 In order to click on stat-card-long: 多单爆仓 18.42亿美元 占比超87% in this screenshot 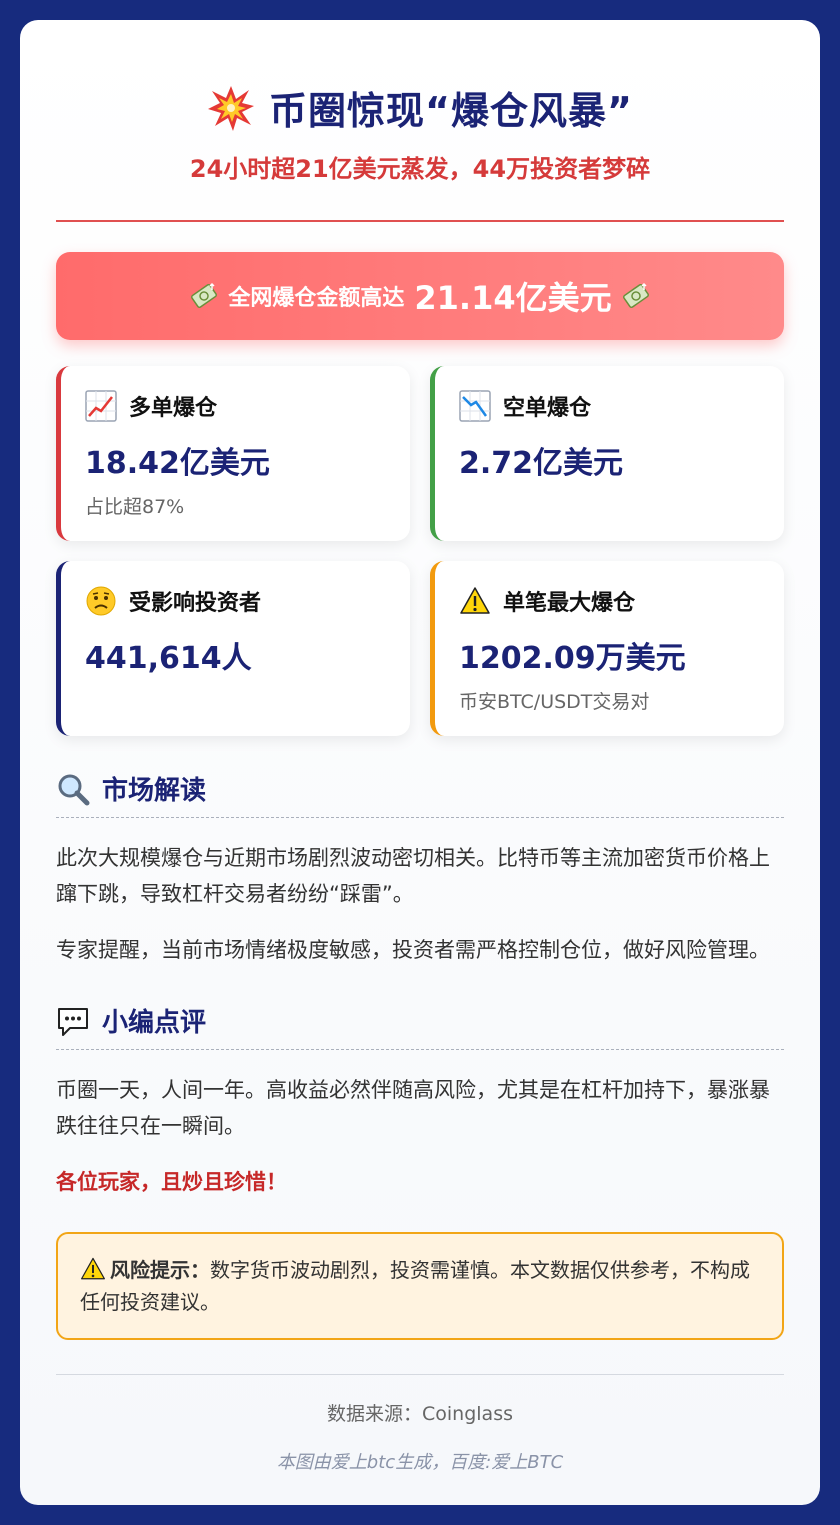, I will do `click(233, 453)`.